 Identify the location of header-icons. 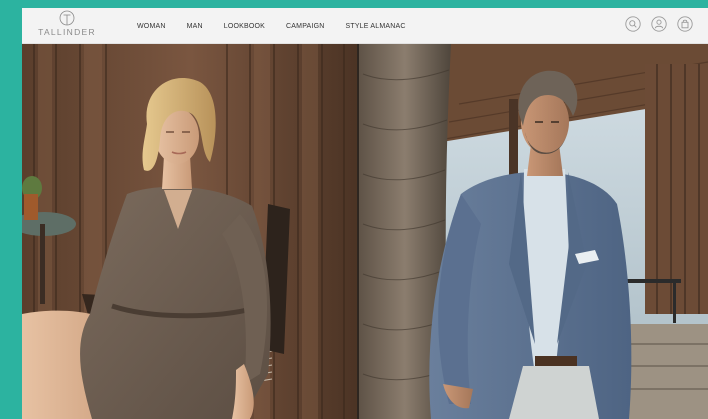
(654, 24).